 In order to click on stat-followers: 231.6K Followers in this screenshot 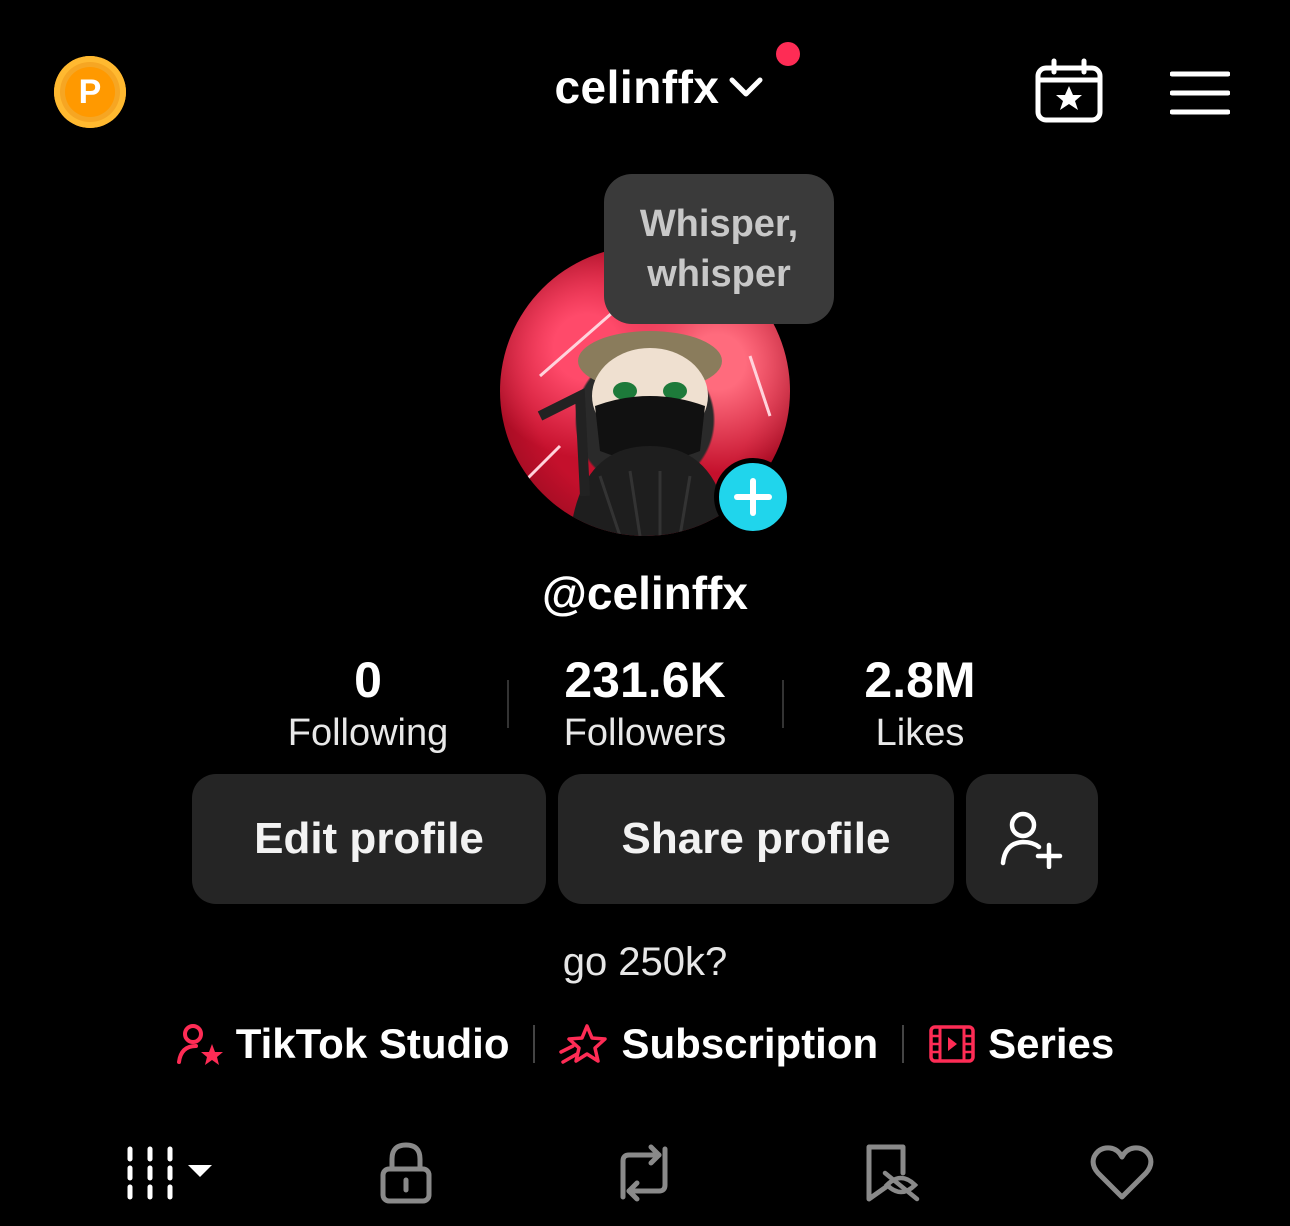, I will do `click(645, 703)`.